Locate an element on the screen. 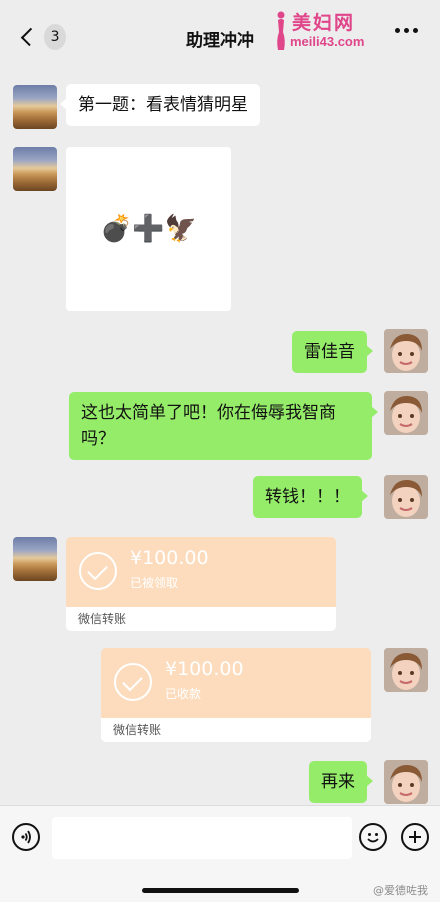 The width and height of the screenshot is (440, 902). emoji-icon is located at coordinates (373, 838).